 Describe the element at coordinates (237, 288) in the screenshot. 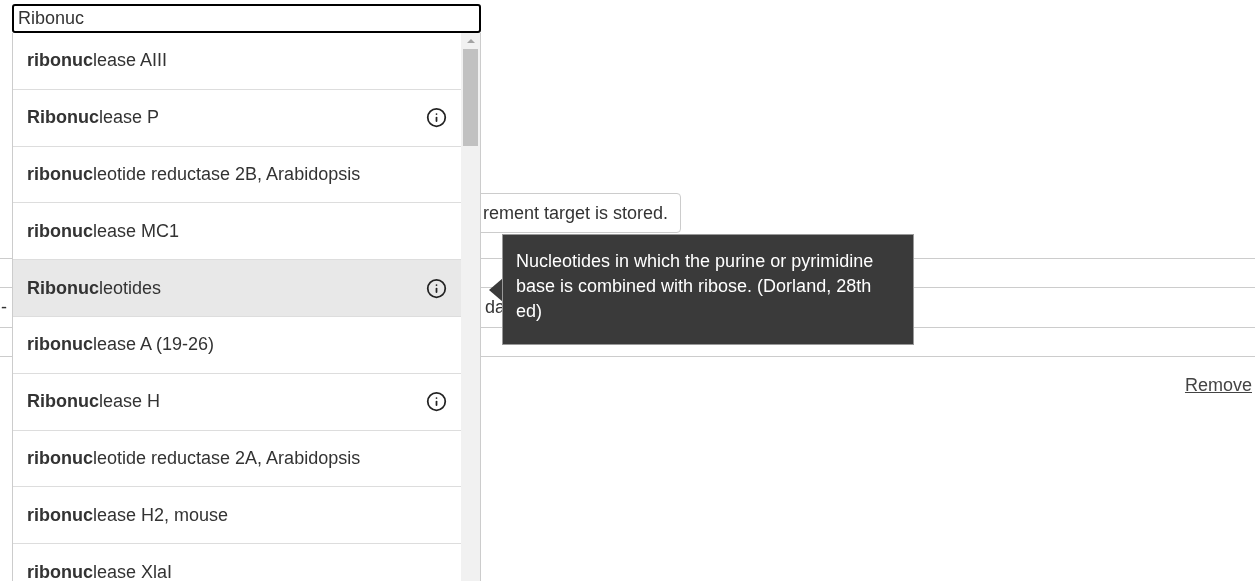

I see `suggestion-item: Ribonucleotides` at that location.